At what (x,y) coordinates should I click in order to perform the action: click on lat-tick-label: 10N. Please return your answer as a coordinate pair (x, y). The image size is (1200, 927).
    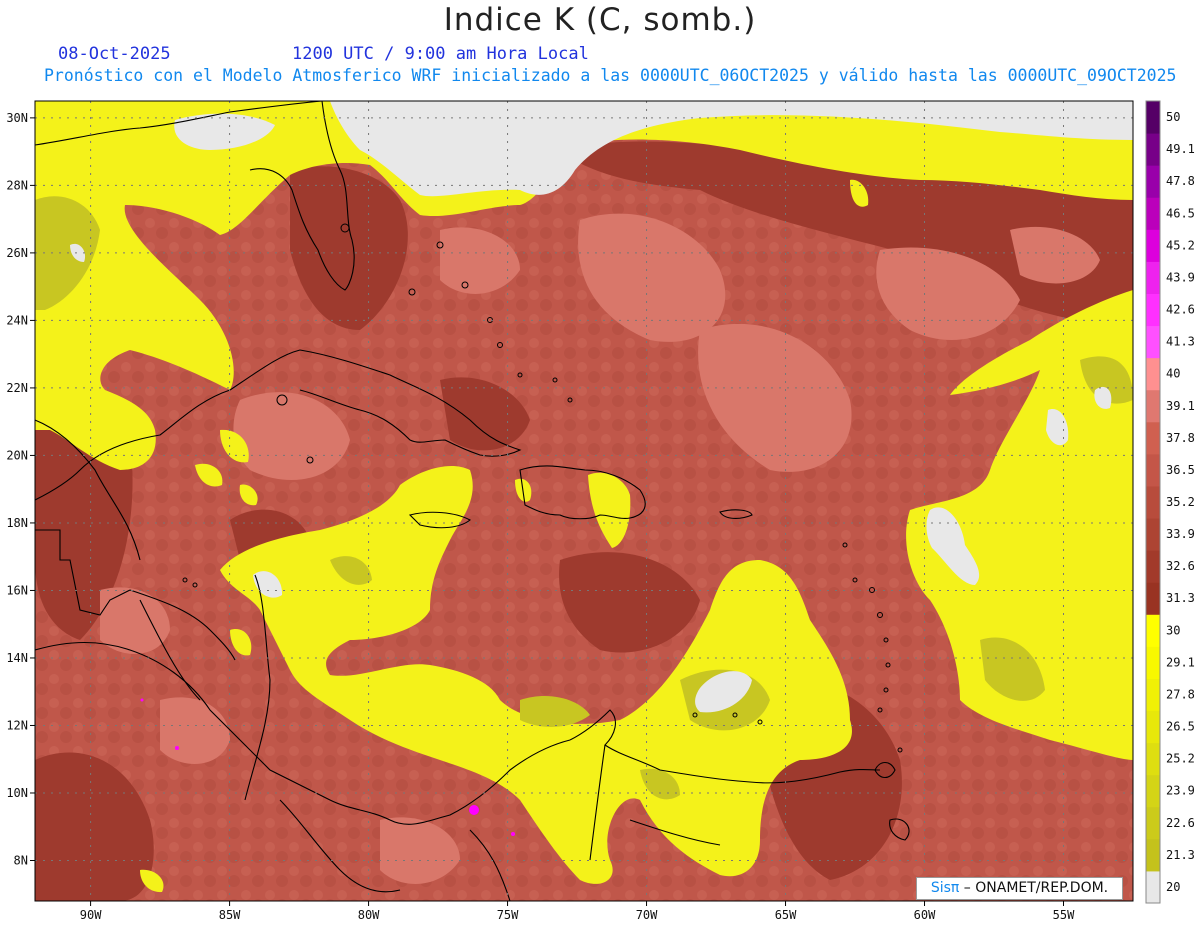
    Looking at the image, I should click on (17, 793).